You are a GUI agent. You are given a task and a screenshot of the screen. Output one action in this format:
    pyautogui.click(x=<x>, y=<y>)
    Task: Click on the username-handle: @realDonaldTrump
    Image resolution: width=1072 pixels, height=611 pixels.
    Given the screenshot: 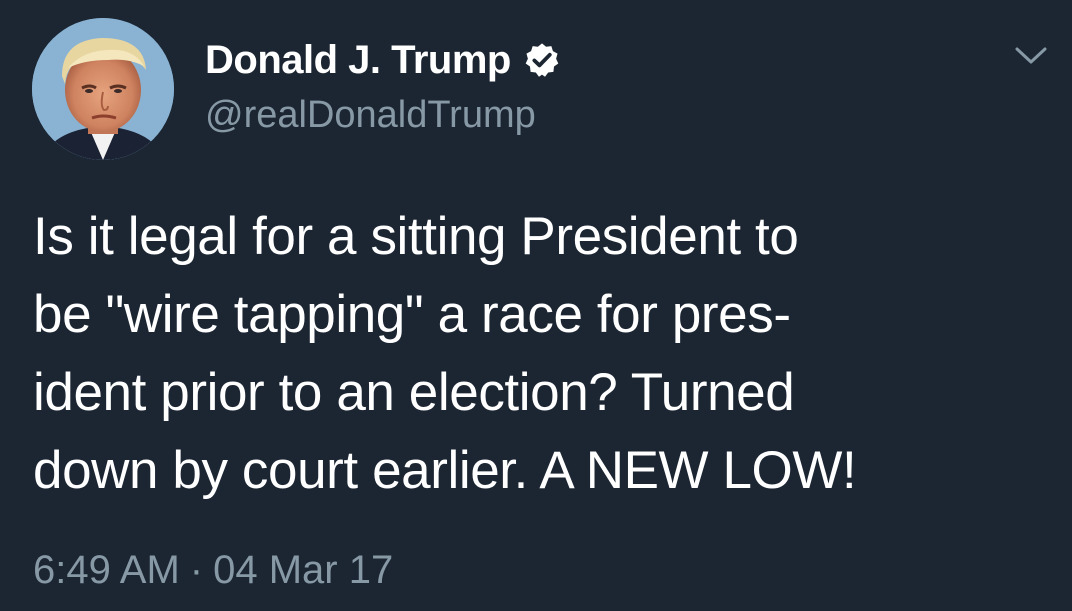 What is the action you would take?
    pyautogui.click(x=383, y=115)
    